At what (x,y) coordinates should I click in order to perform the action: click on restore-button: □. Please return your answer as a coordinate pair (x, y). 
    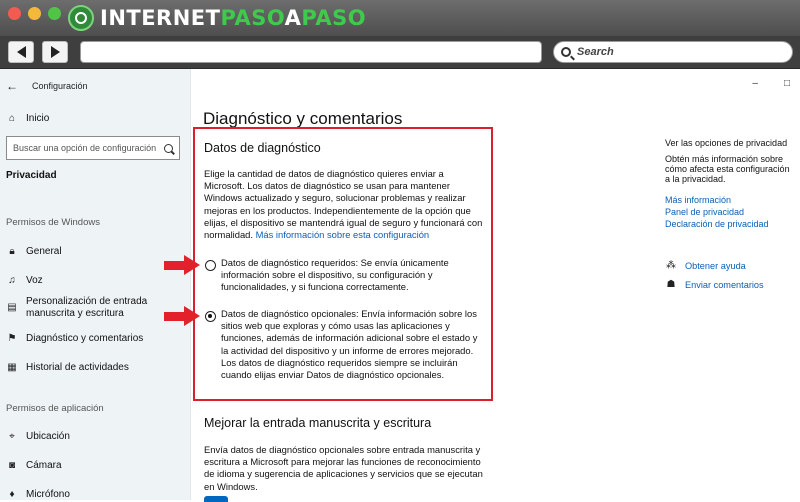
    Looking at the image, I should click on (787, 83).